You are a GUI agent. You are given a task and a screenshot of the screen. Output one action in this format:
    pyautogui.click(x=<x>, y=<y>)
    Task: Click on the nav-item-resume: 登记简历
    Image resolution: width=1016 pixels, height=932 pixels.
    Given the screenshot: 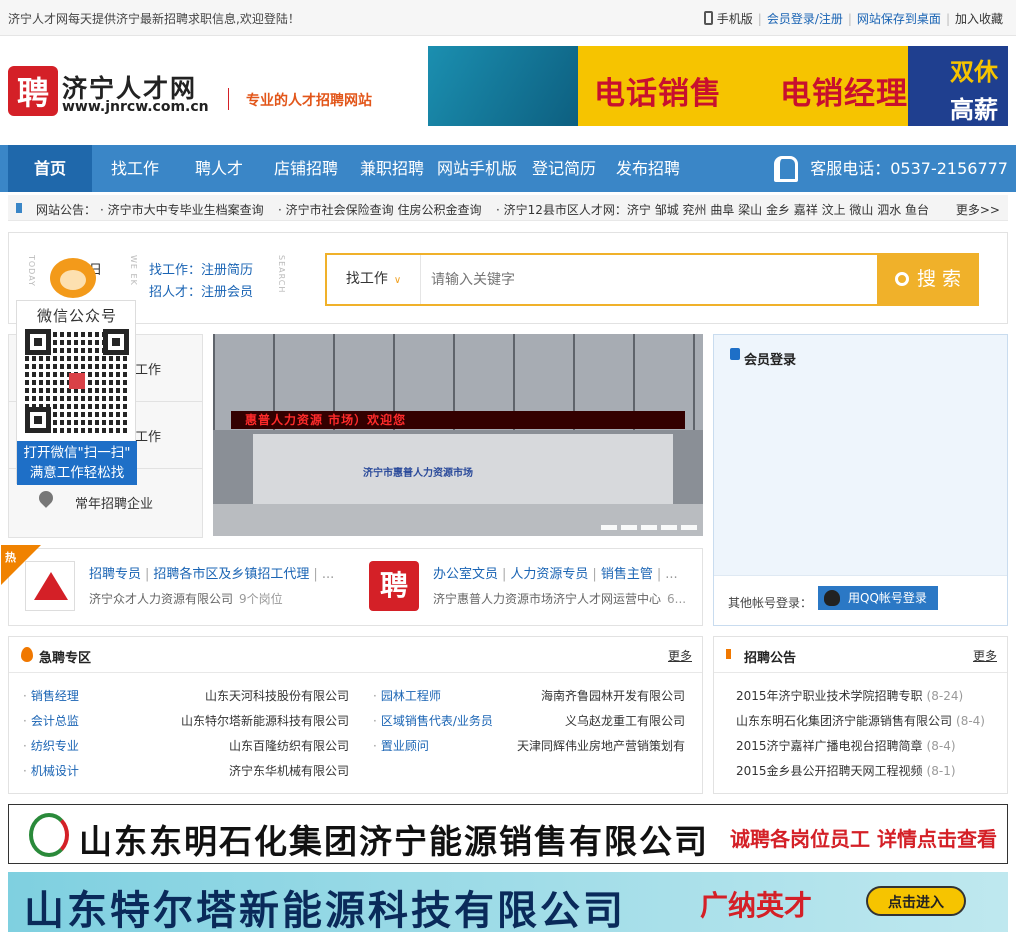 What is the action you would take?
    pyautogui.click(x=564, y=168)
    